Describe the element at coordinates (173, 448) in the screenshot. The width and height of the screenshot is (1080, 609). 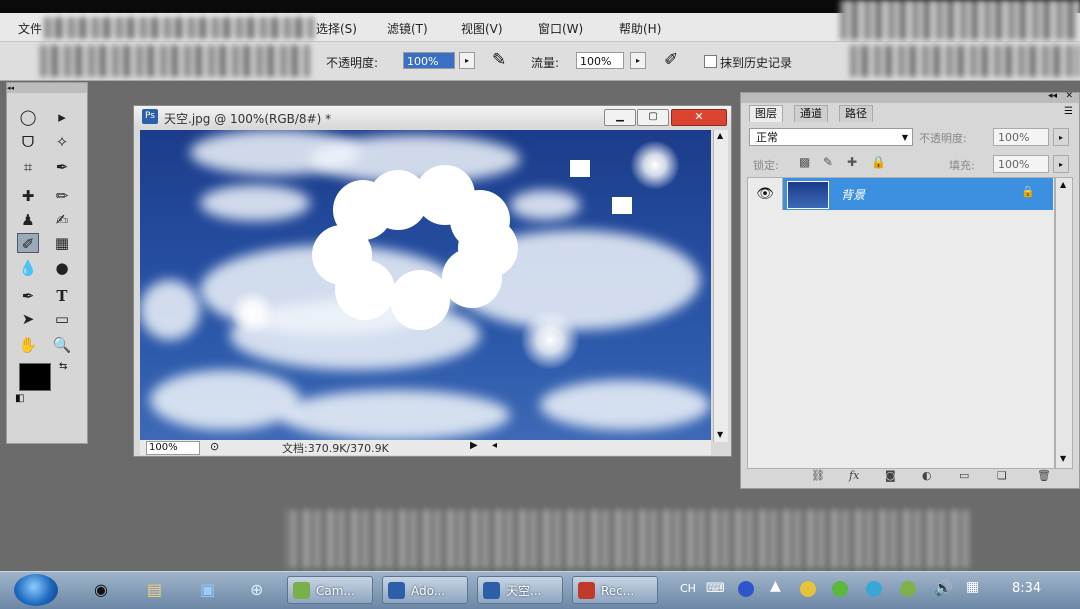
I see `zoom-field: 100%` at that location.